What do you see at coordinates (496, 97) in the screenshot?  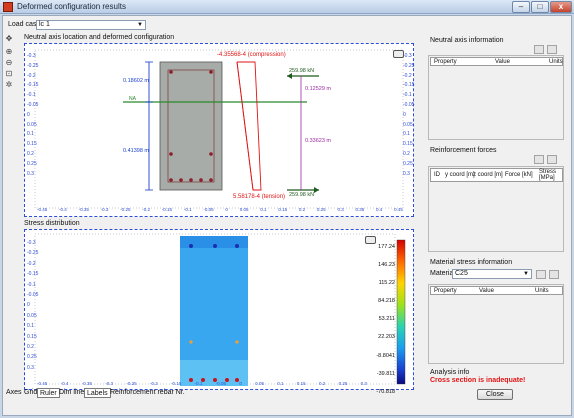 I see `neutral-axis-info-grid: Property Value Units` at bounding box center [496, 97].